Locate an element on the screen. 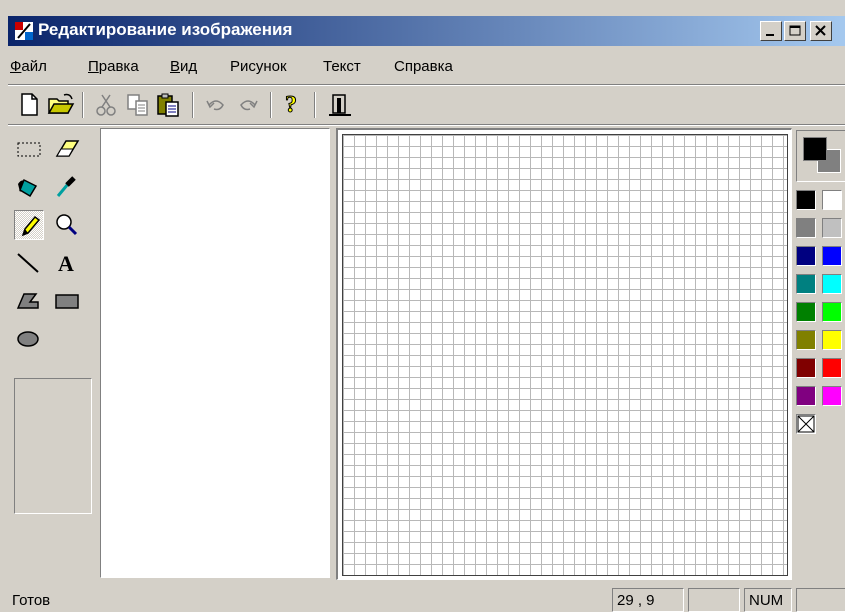  tool-text: A is located at coordinates (67, 263).